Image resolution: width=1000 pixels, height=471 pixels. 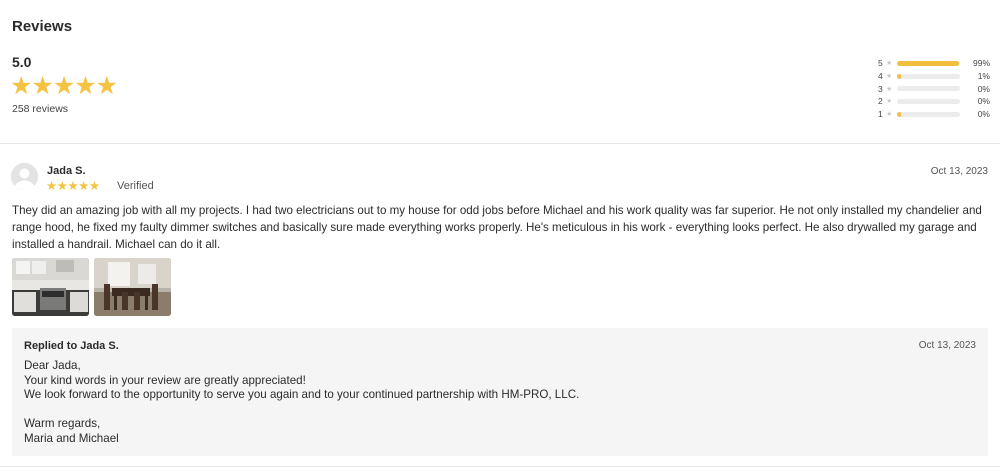 I want to click on histogram-row-3: 3 ★ 0%, so click(x=934, y=88).